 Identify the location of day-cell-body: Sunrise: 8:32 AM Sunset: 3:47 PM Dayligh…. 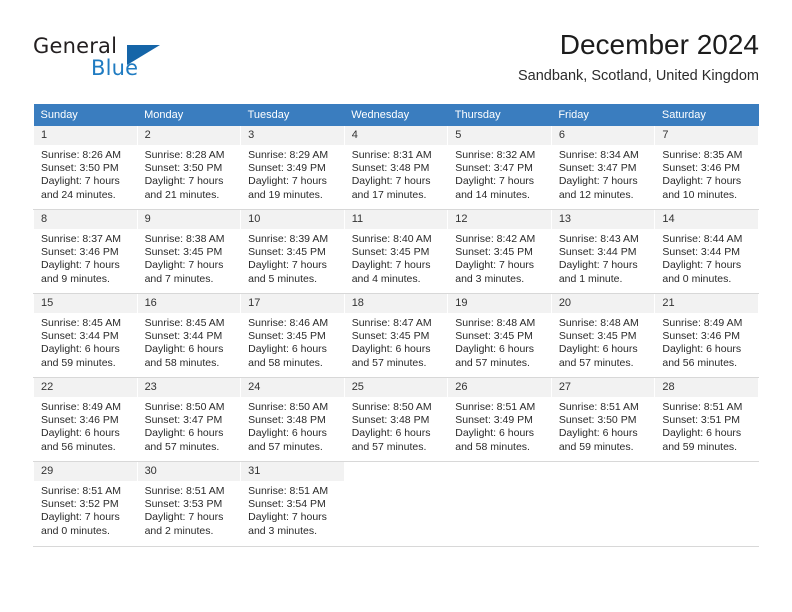
(499, 173).